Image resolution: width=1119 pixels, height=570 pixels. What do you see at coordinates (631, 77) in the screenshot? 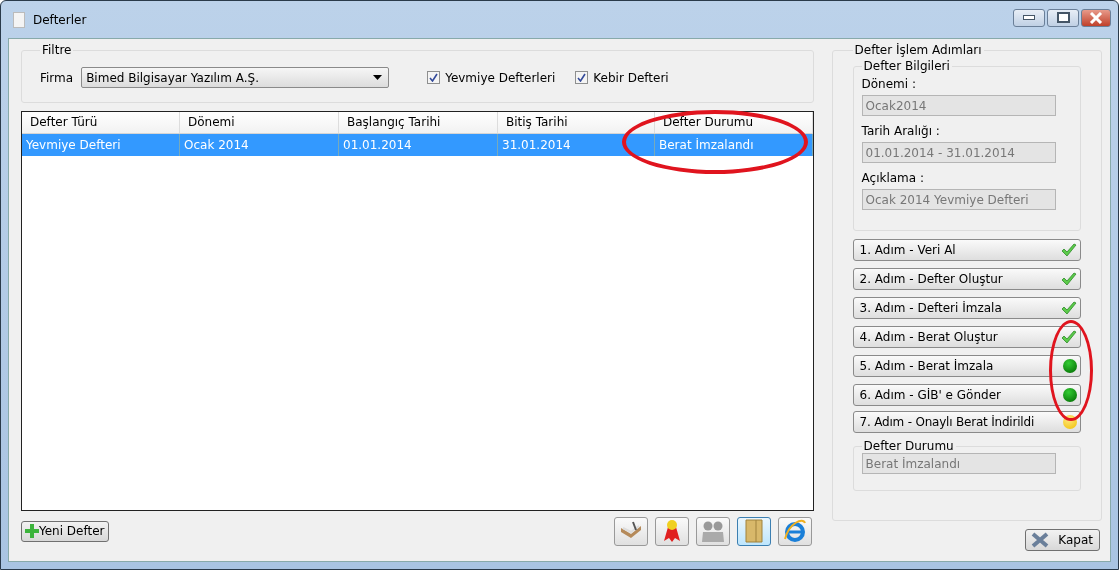
I see `checkbox-label: Kebir Defteri` at bounding box center [631, 77].